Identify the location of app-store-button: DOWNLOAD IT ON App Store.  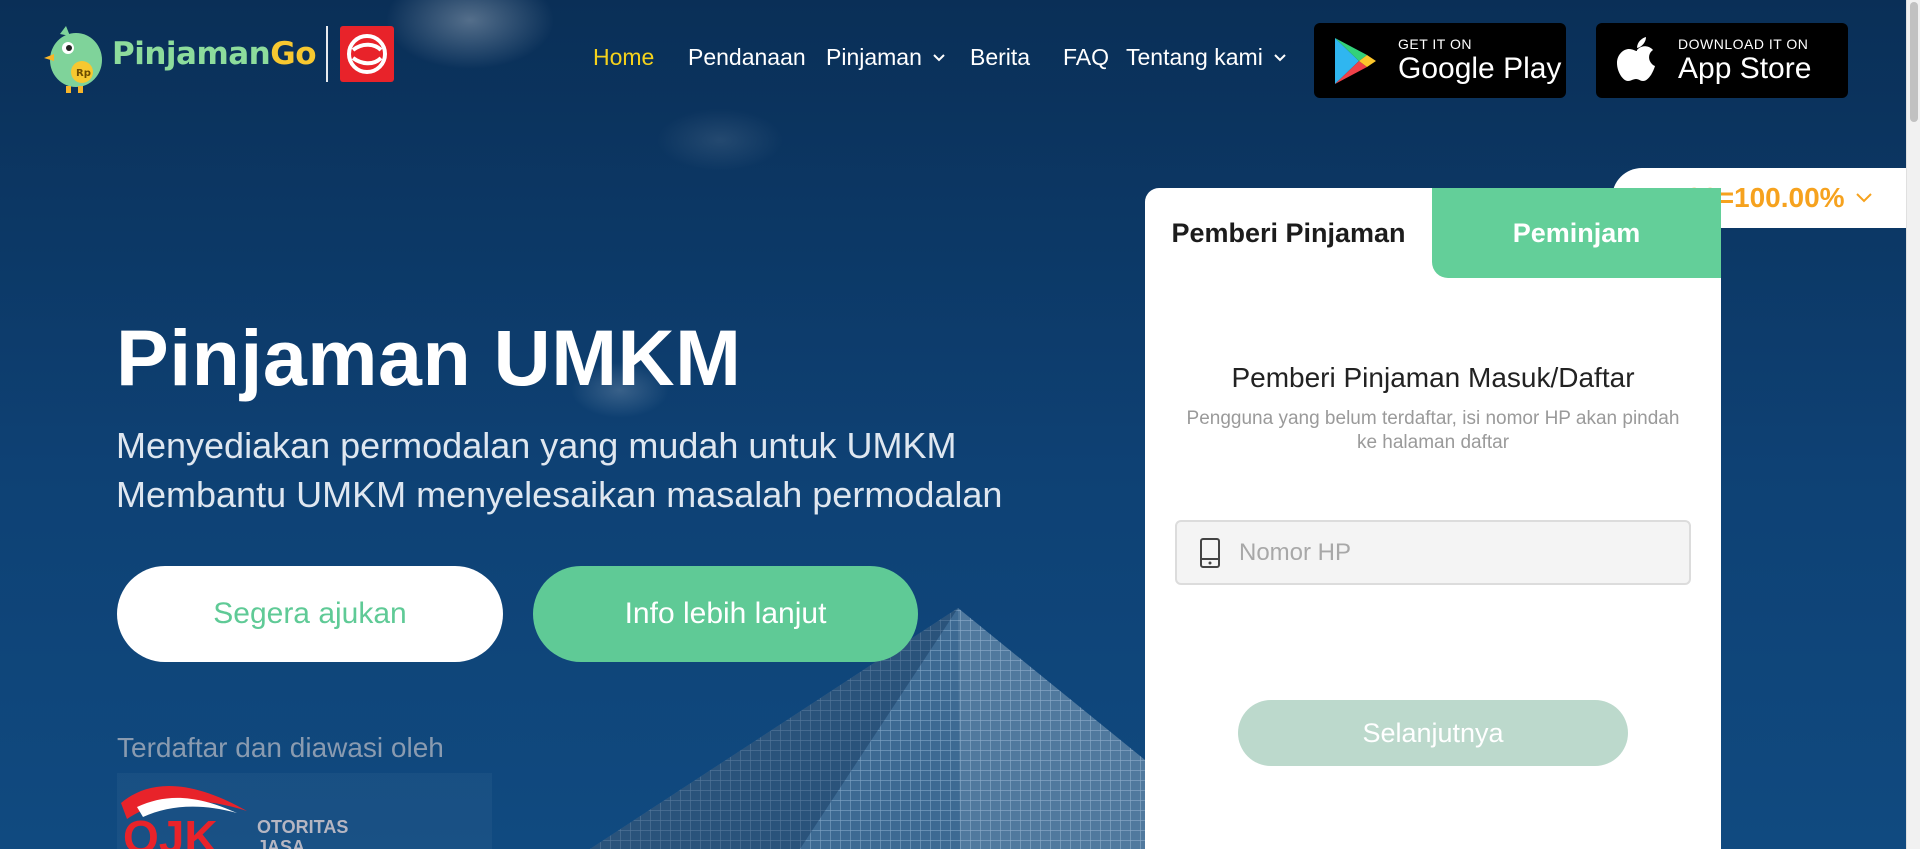
(1722, 60).